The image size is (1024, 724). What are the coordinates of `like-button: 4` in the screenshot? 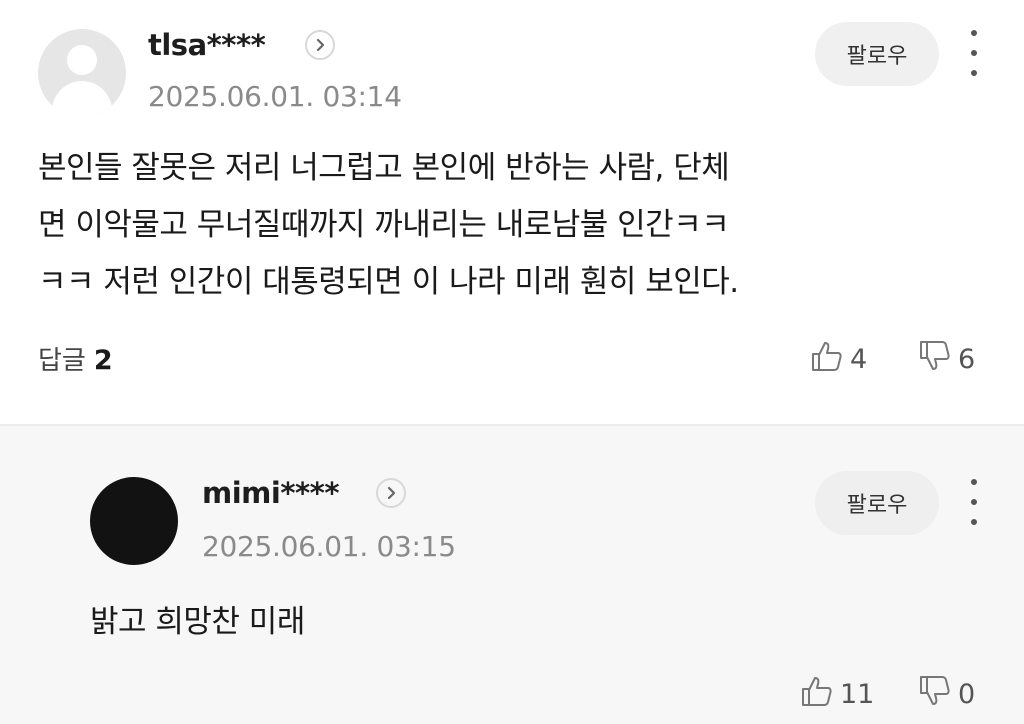 It's located at (838, 359).